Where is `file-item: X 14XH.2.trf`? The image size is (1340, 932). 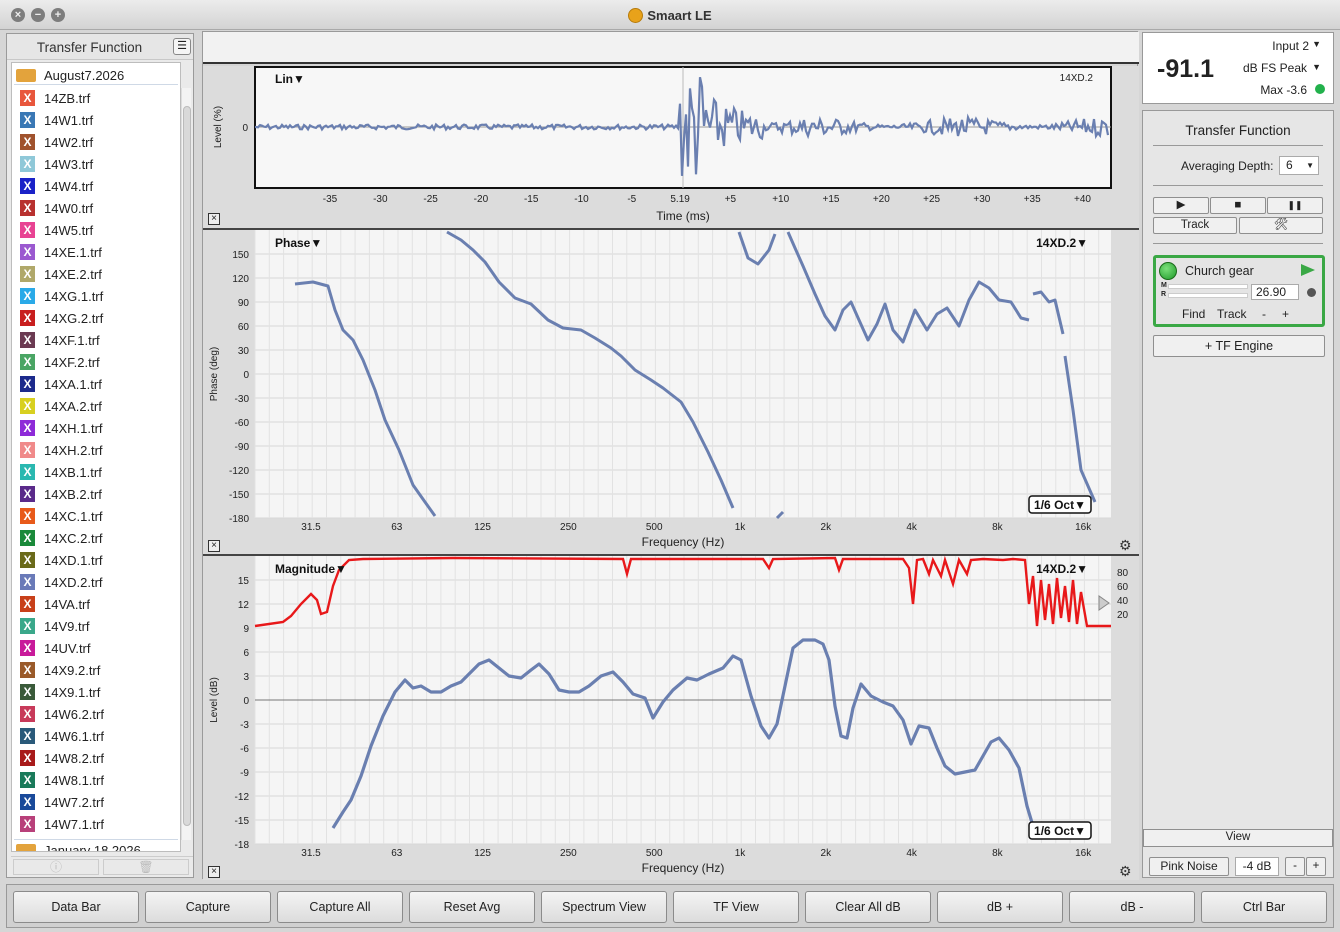
file-item: X 14XH.2.trf is located at coordinates (97, 450).